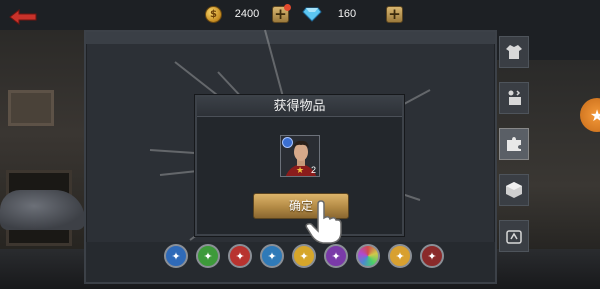 The image size is (600, 289). I want to click on faction-icon-row: ✦ ✦ ✦ ✦ ✦ ✦ ✦ ✦, so click(304, 257).